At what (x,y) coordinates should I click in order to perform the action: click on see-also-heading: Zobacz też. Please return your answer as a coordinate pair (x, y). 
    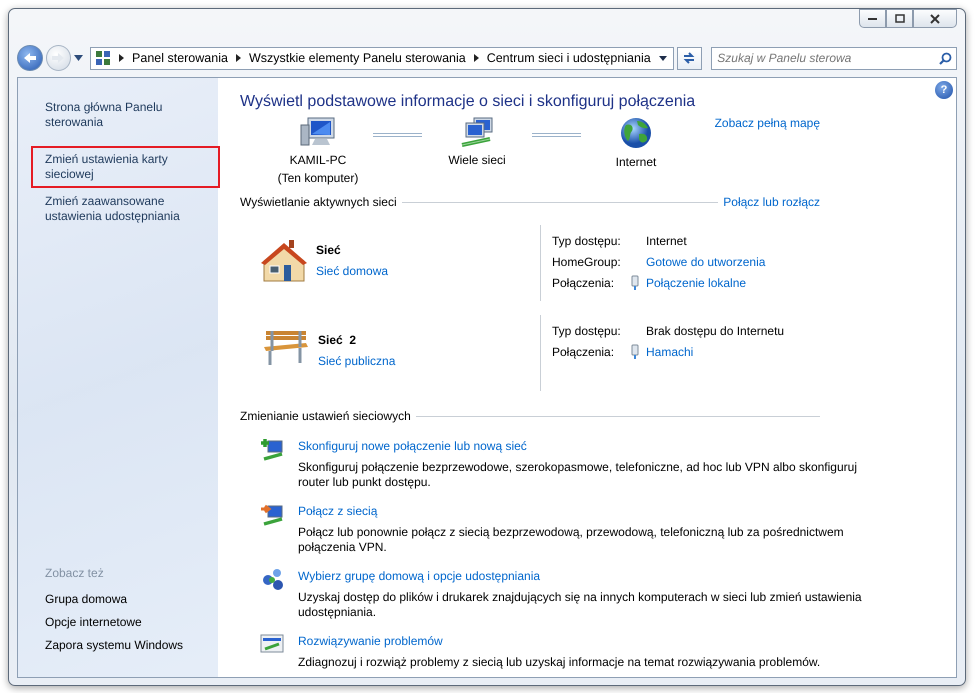
    Looking at the image, I should click on (75, 573).